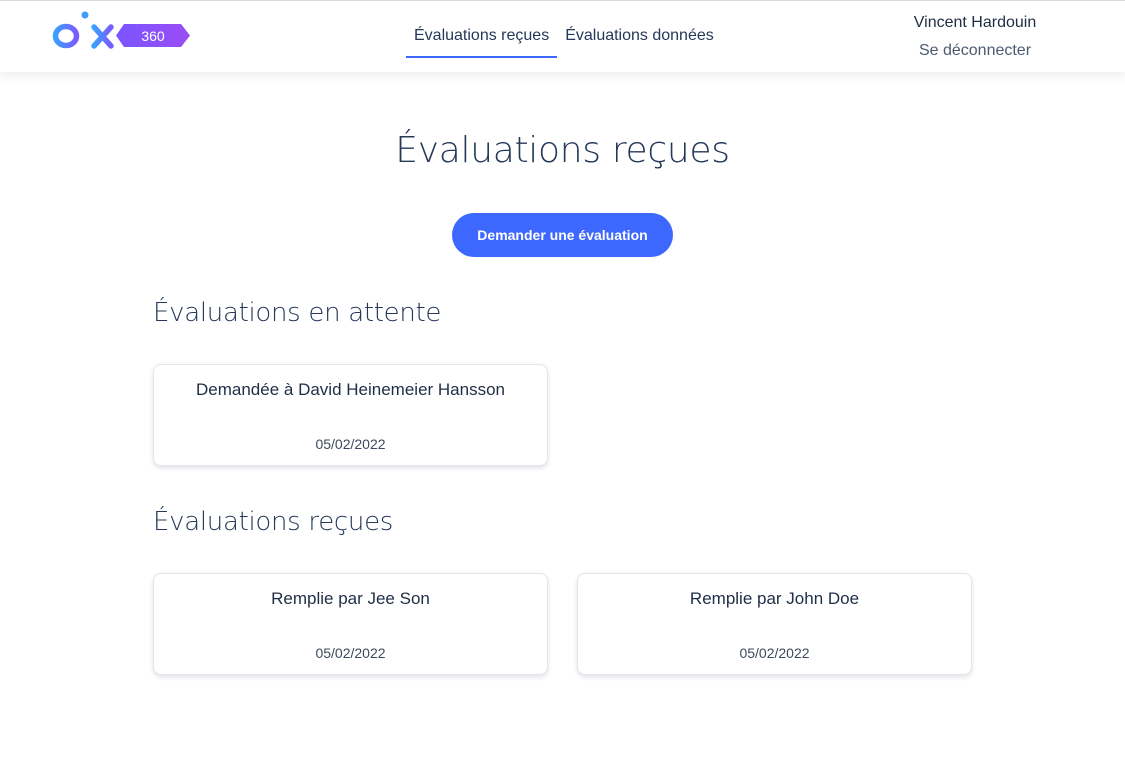 This screenshot has width=1125, height=775. Describe the element at coordinates (975, 51) in the screenshot. I see `logout-link: Se déconnecter` at that location.